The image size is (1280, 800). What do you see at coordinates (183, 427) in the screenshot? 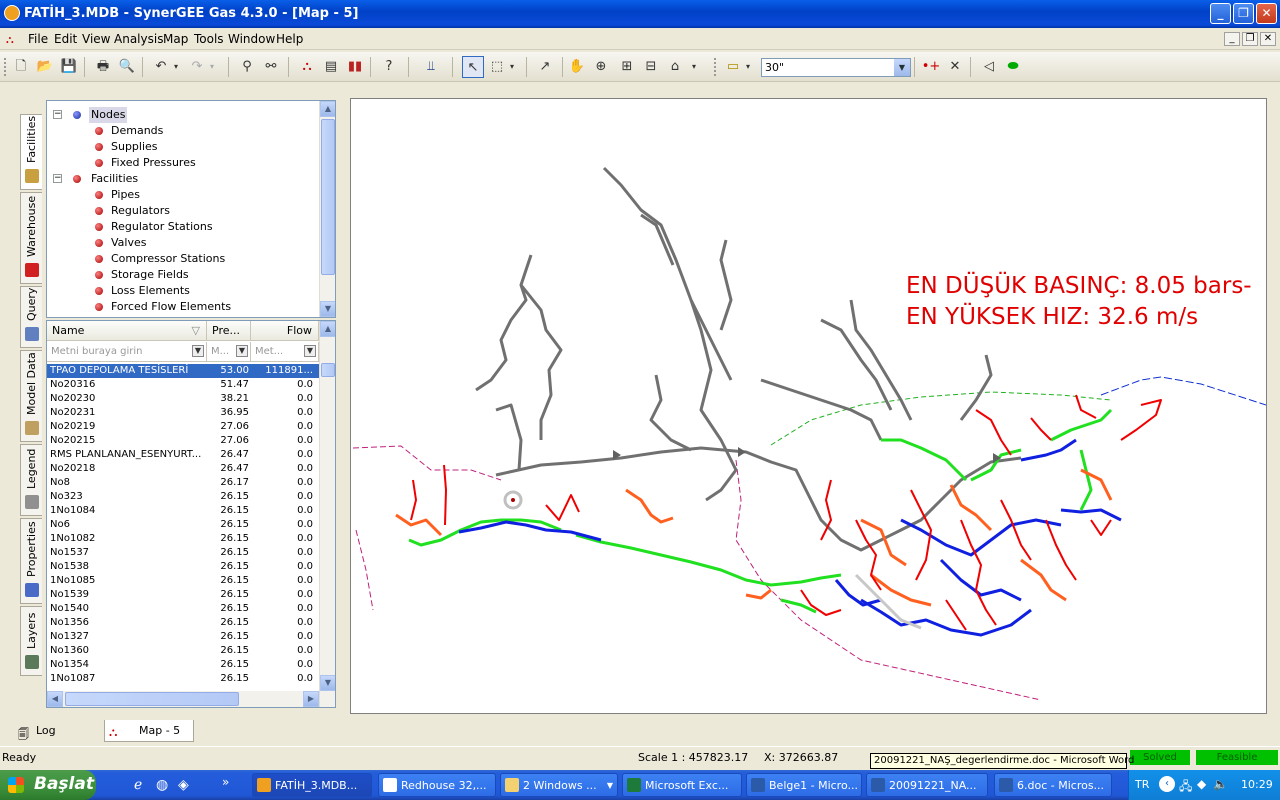
I see `table-row: No20219 27.06 0.0` at bounding box center [183, 427].